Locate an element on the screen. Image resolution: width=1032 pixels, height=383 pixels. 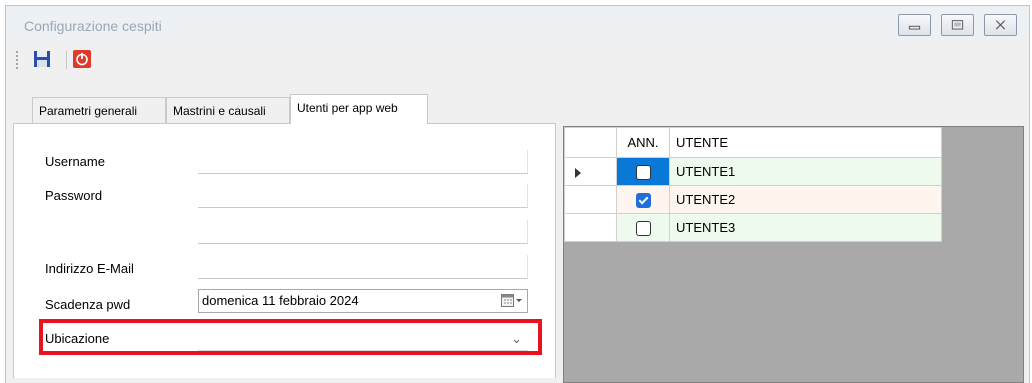
close-icon is located at coordinates (1000, 25).